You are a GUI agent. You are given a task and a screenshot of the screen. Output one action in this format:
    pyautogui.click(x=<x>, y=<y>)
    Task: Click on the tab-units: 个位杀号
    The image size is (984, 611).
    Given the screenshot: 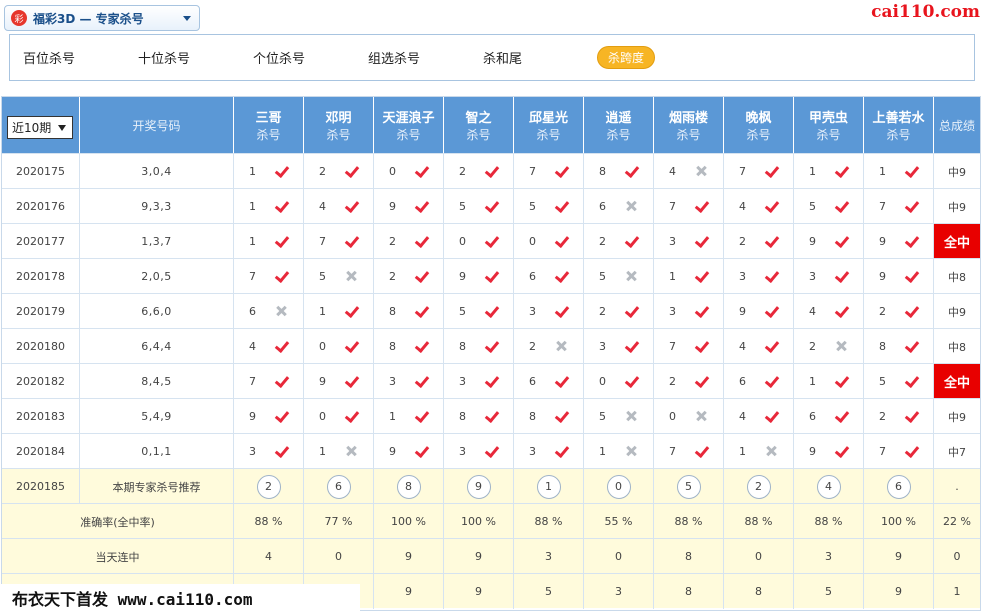 What is the action you would take?
    pyautogui.click(x=279, y=57)
    